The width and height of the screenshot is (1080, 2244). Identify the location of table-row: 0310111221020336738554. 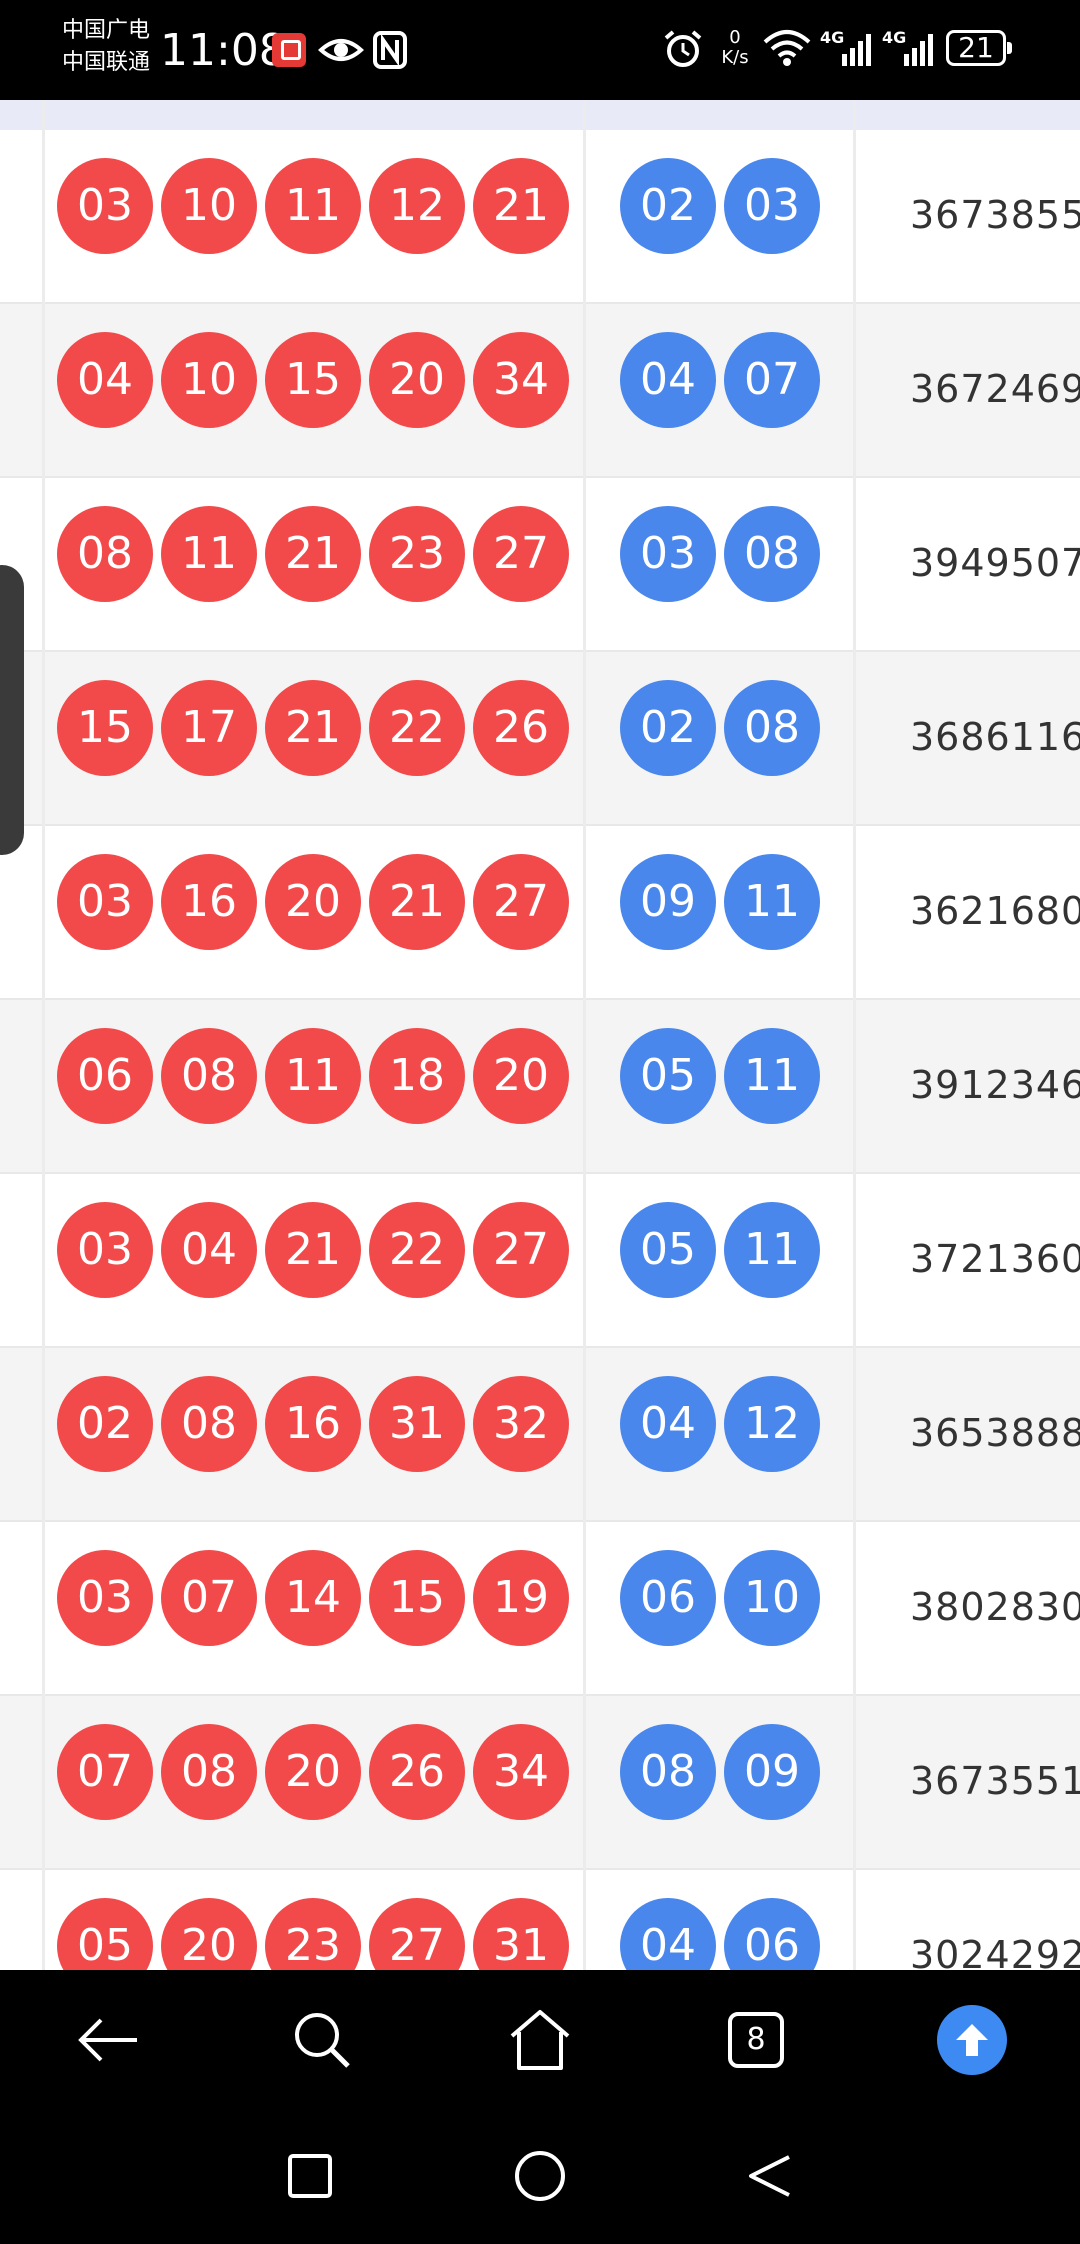
(540, 217).